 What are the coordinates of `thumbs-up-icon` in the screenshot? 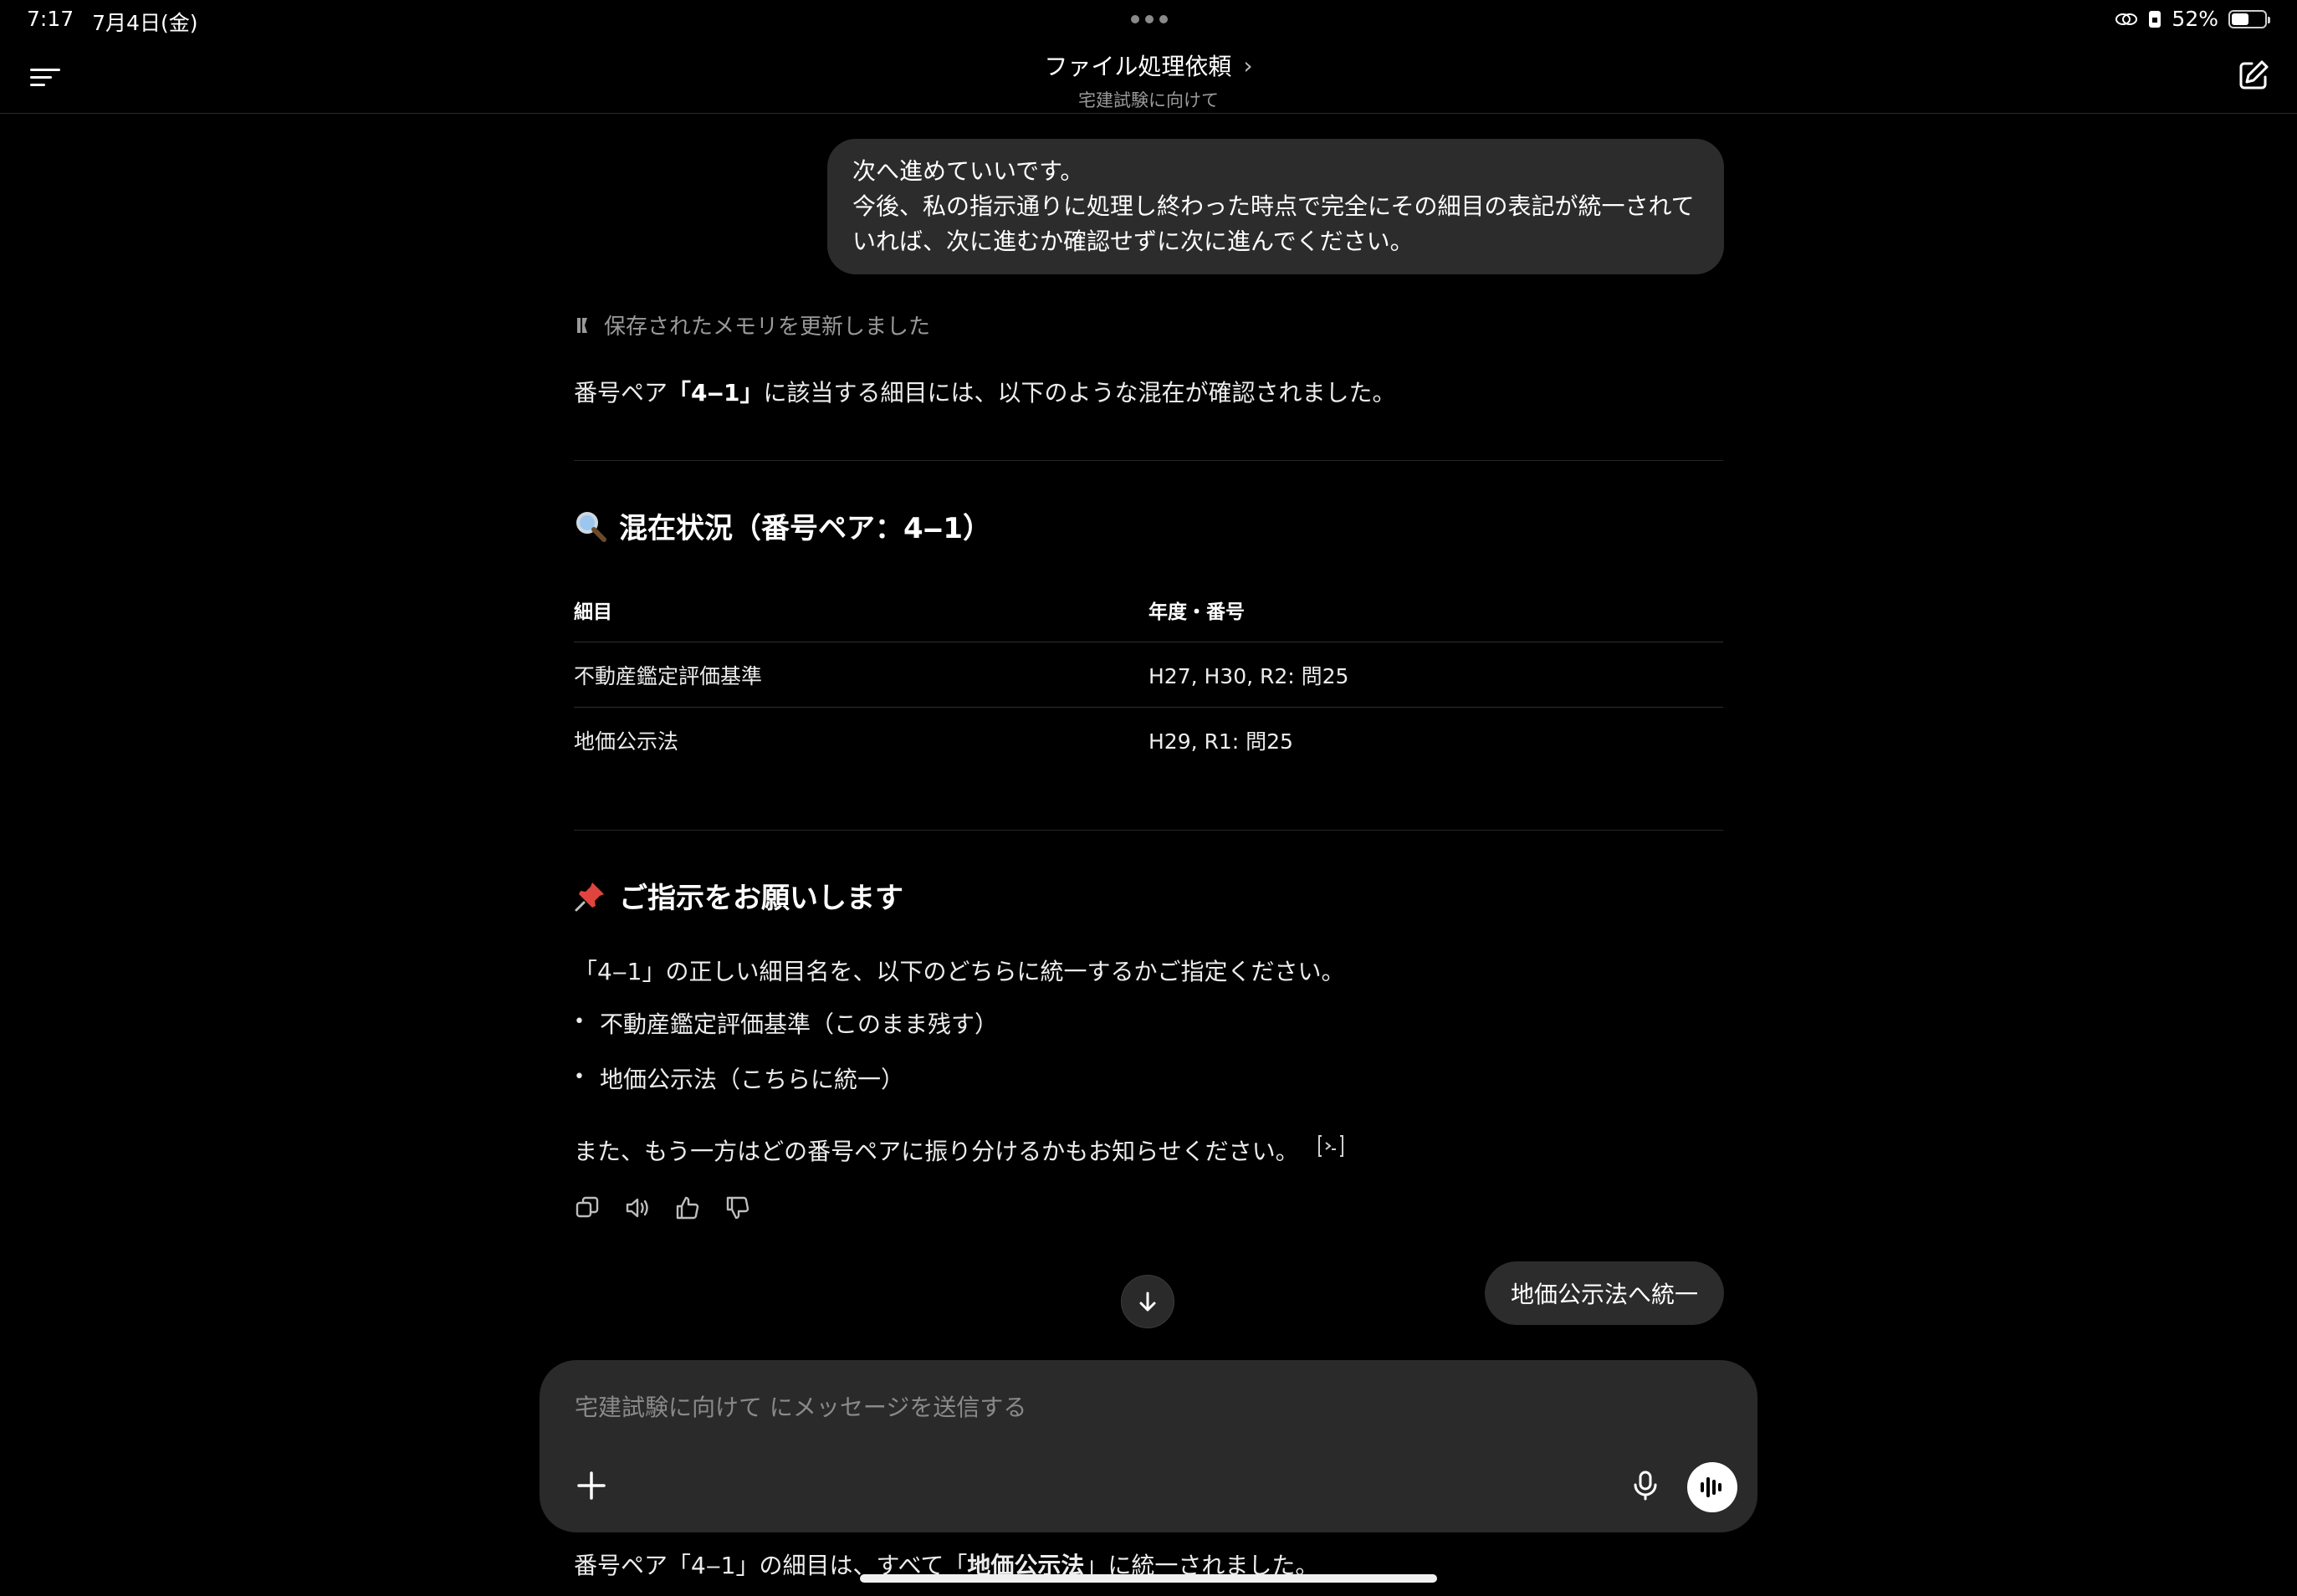 It's located at (687, 1208).